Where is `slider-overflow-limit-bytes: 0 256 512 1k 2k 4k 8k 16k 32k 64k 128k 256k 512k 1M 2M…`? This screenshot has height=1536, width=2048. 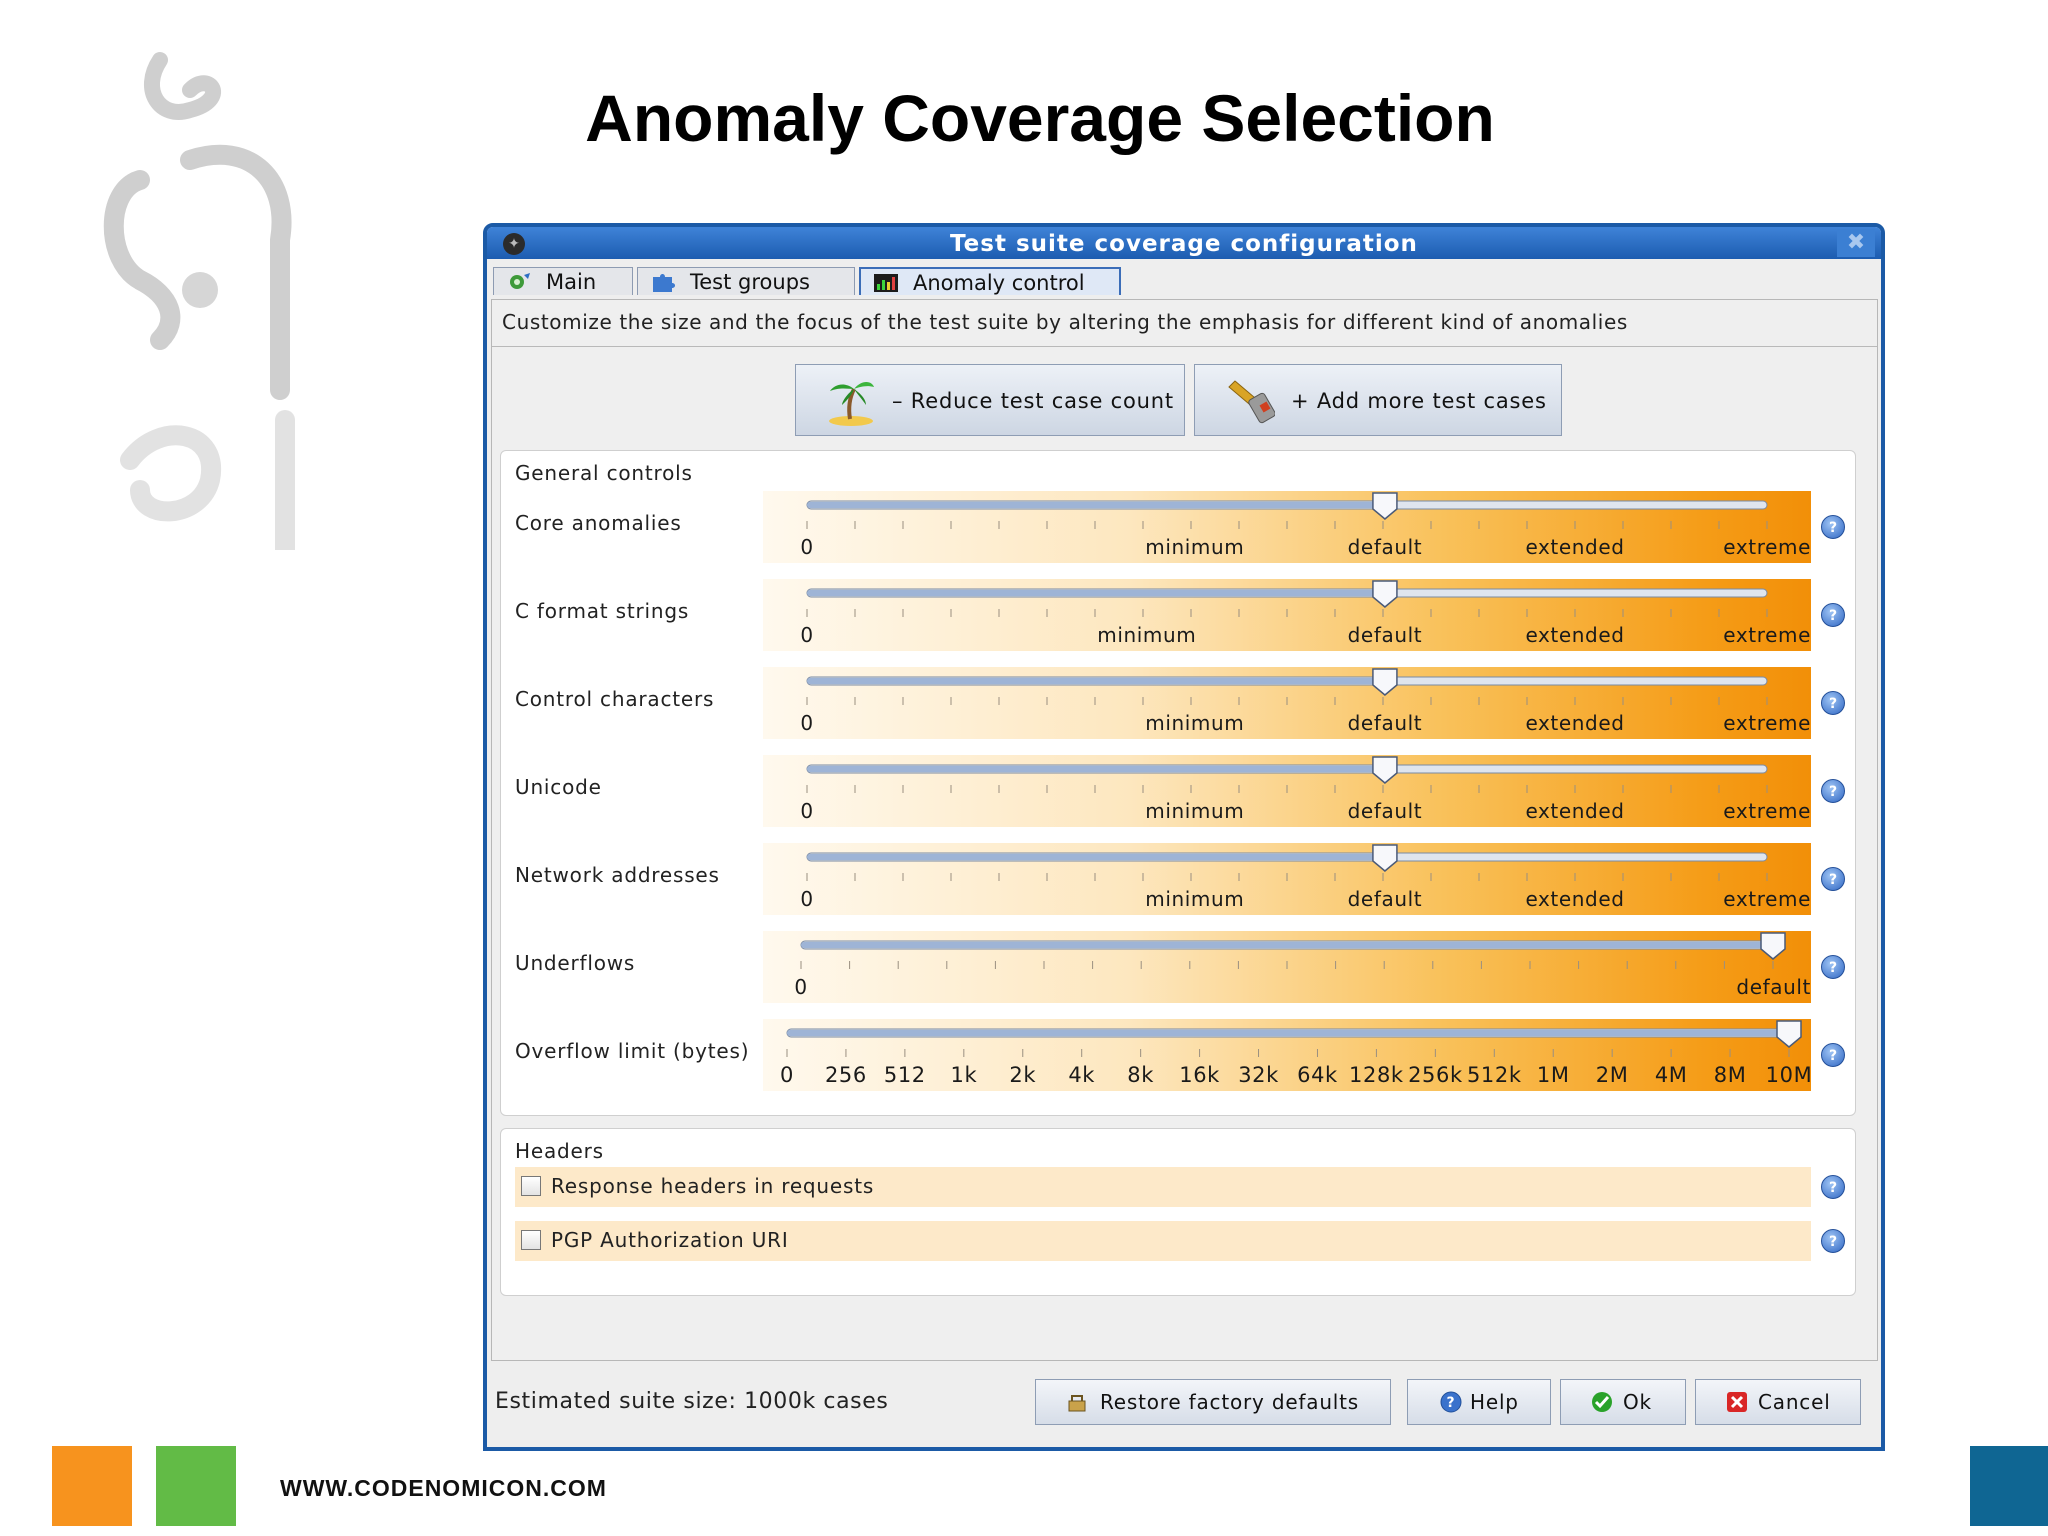 slider-overflow-limit-bytes: 0 256 512 1k 2k 4k 8k 16k 32k 64k 128k 256k 512k 1M 2M… is located at coordinates (1287, 1055).